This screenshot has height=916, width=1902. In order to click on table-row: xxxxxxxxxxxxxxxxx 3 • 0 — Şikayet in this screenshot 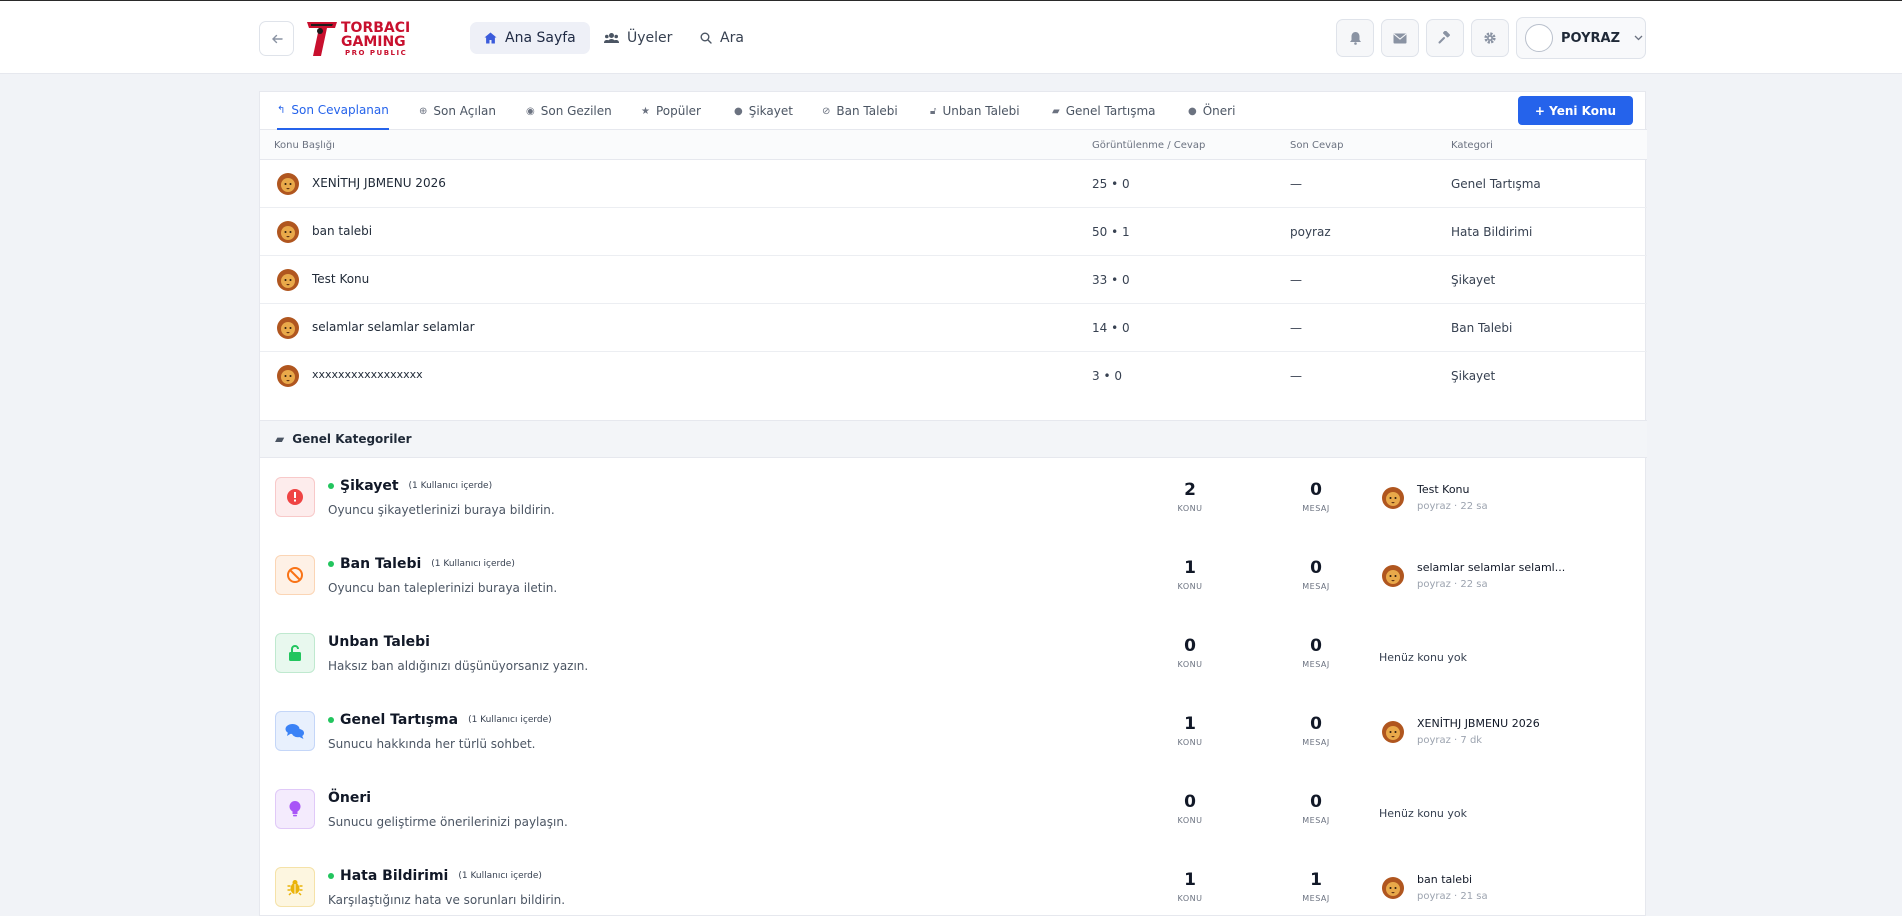, I will do `click(953, 376)`.